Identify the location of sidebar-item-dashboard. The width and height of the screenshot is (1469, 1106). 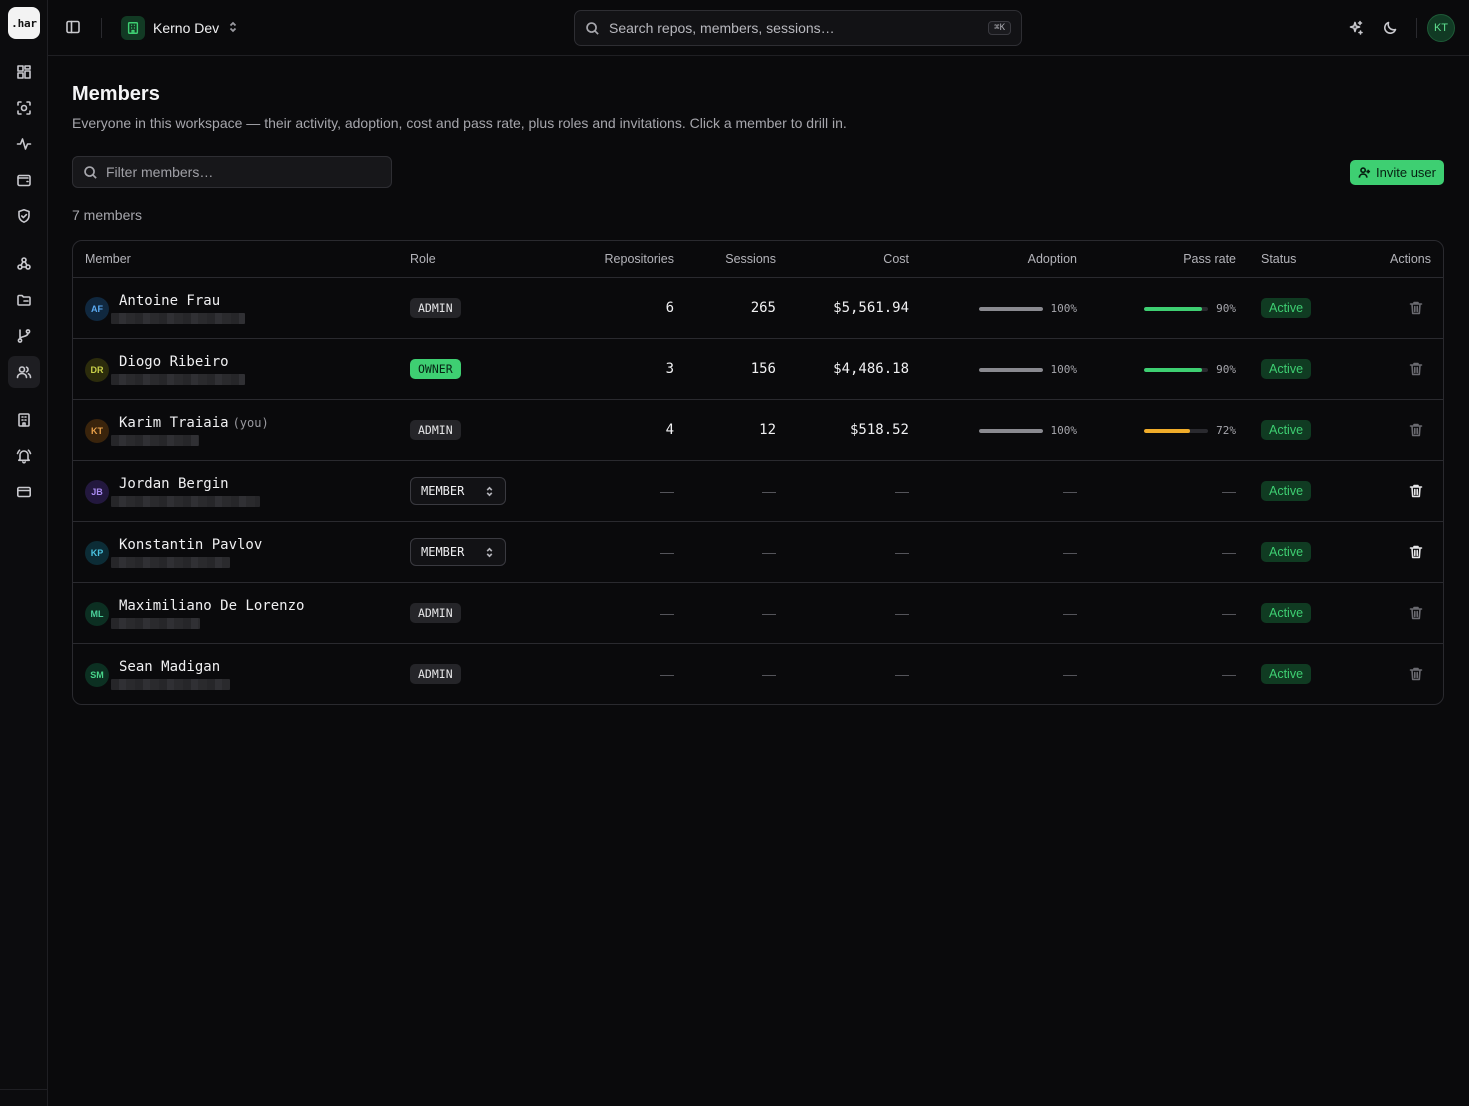
(24, 72).